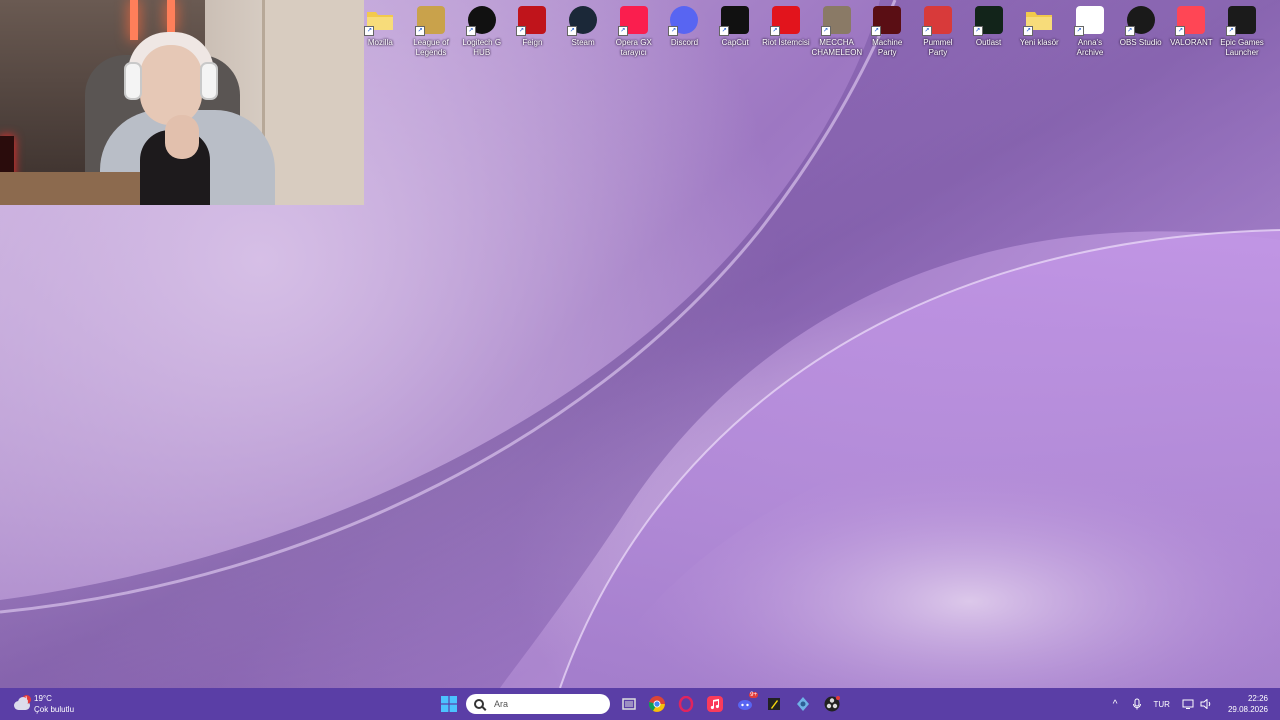  What do you see at coordinates (734, 20) in the screenshot?
I see `capcut-icon: ↗` at bounding box center [734, 20].